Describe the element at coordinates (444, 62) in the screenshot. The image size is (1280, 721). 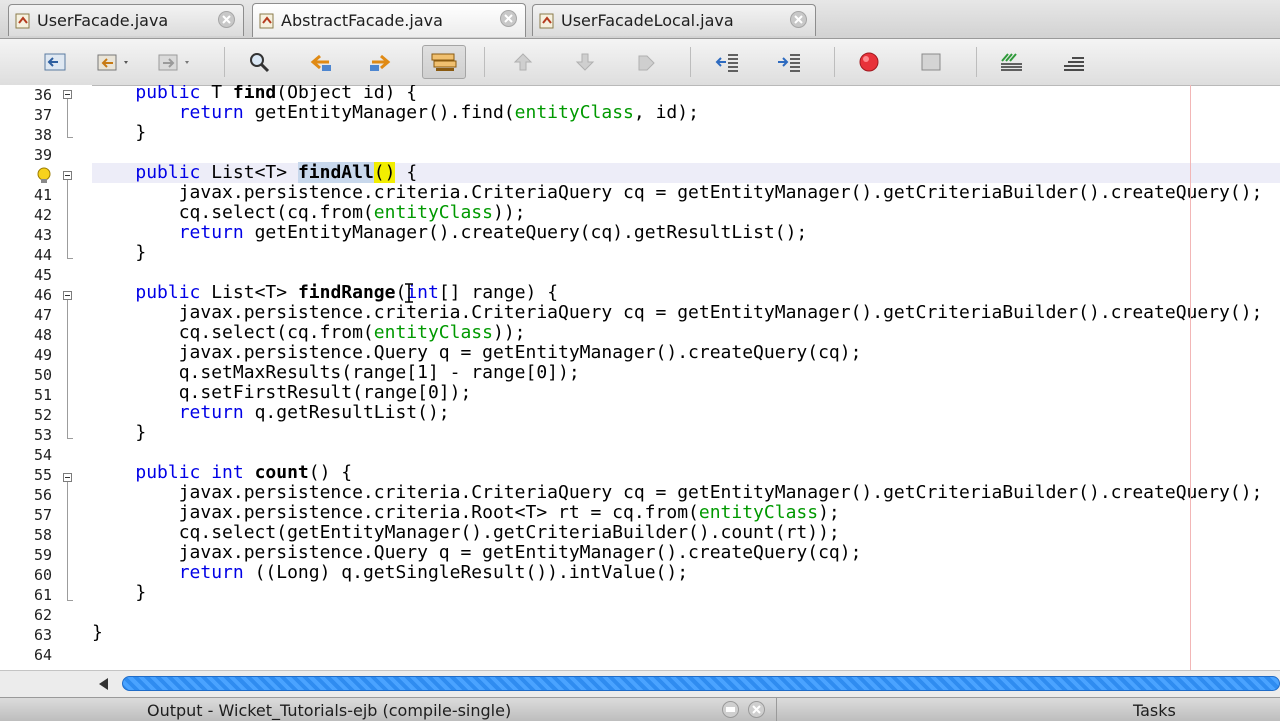
I see `toggle-highlight-button` at that location.